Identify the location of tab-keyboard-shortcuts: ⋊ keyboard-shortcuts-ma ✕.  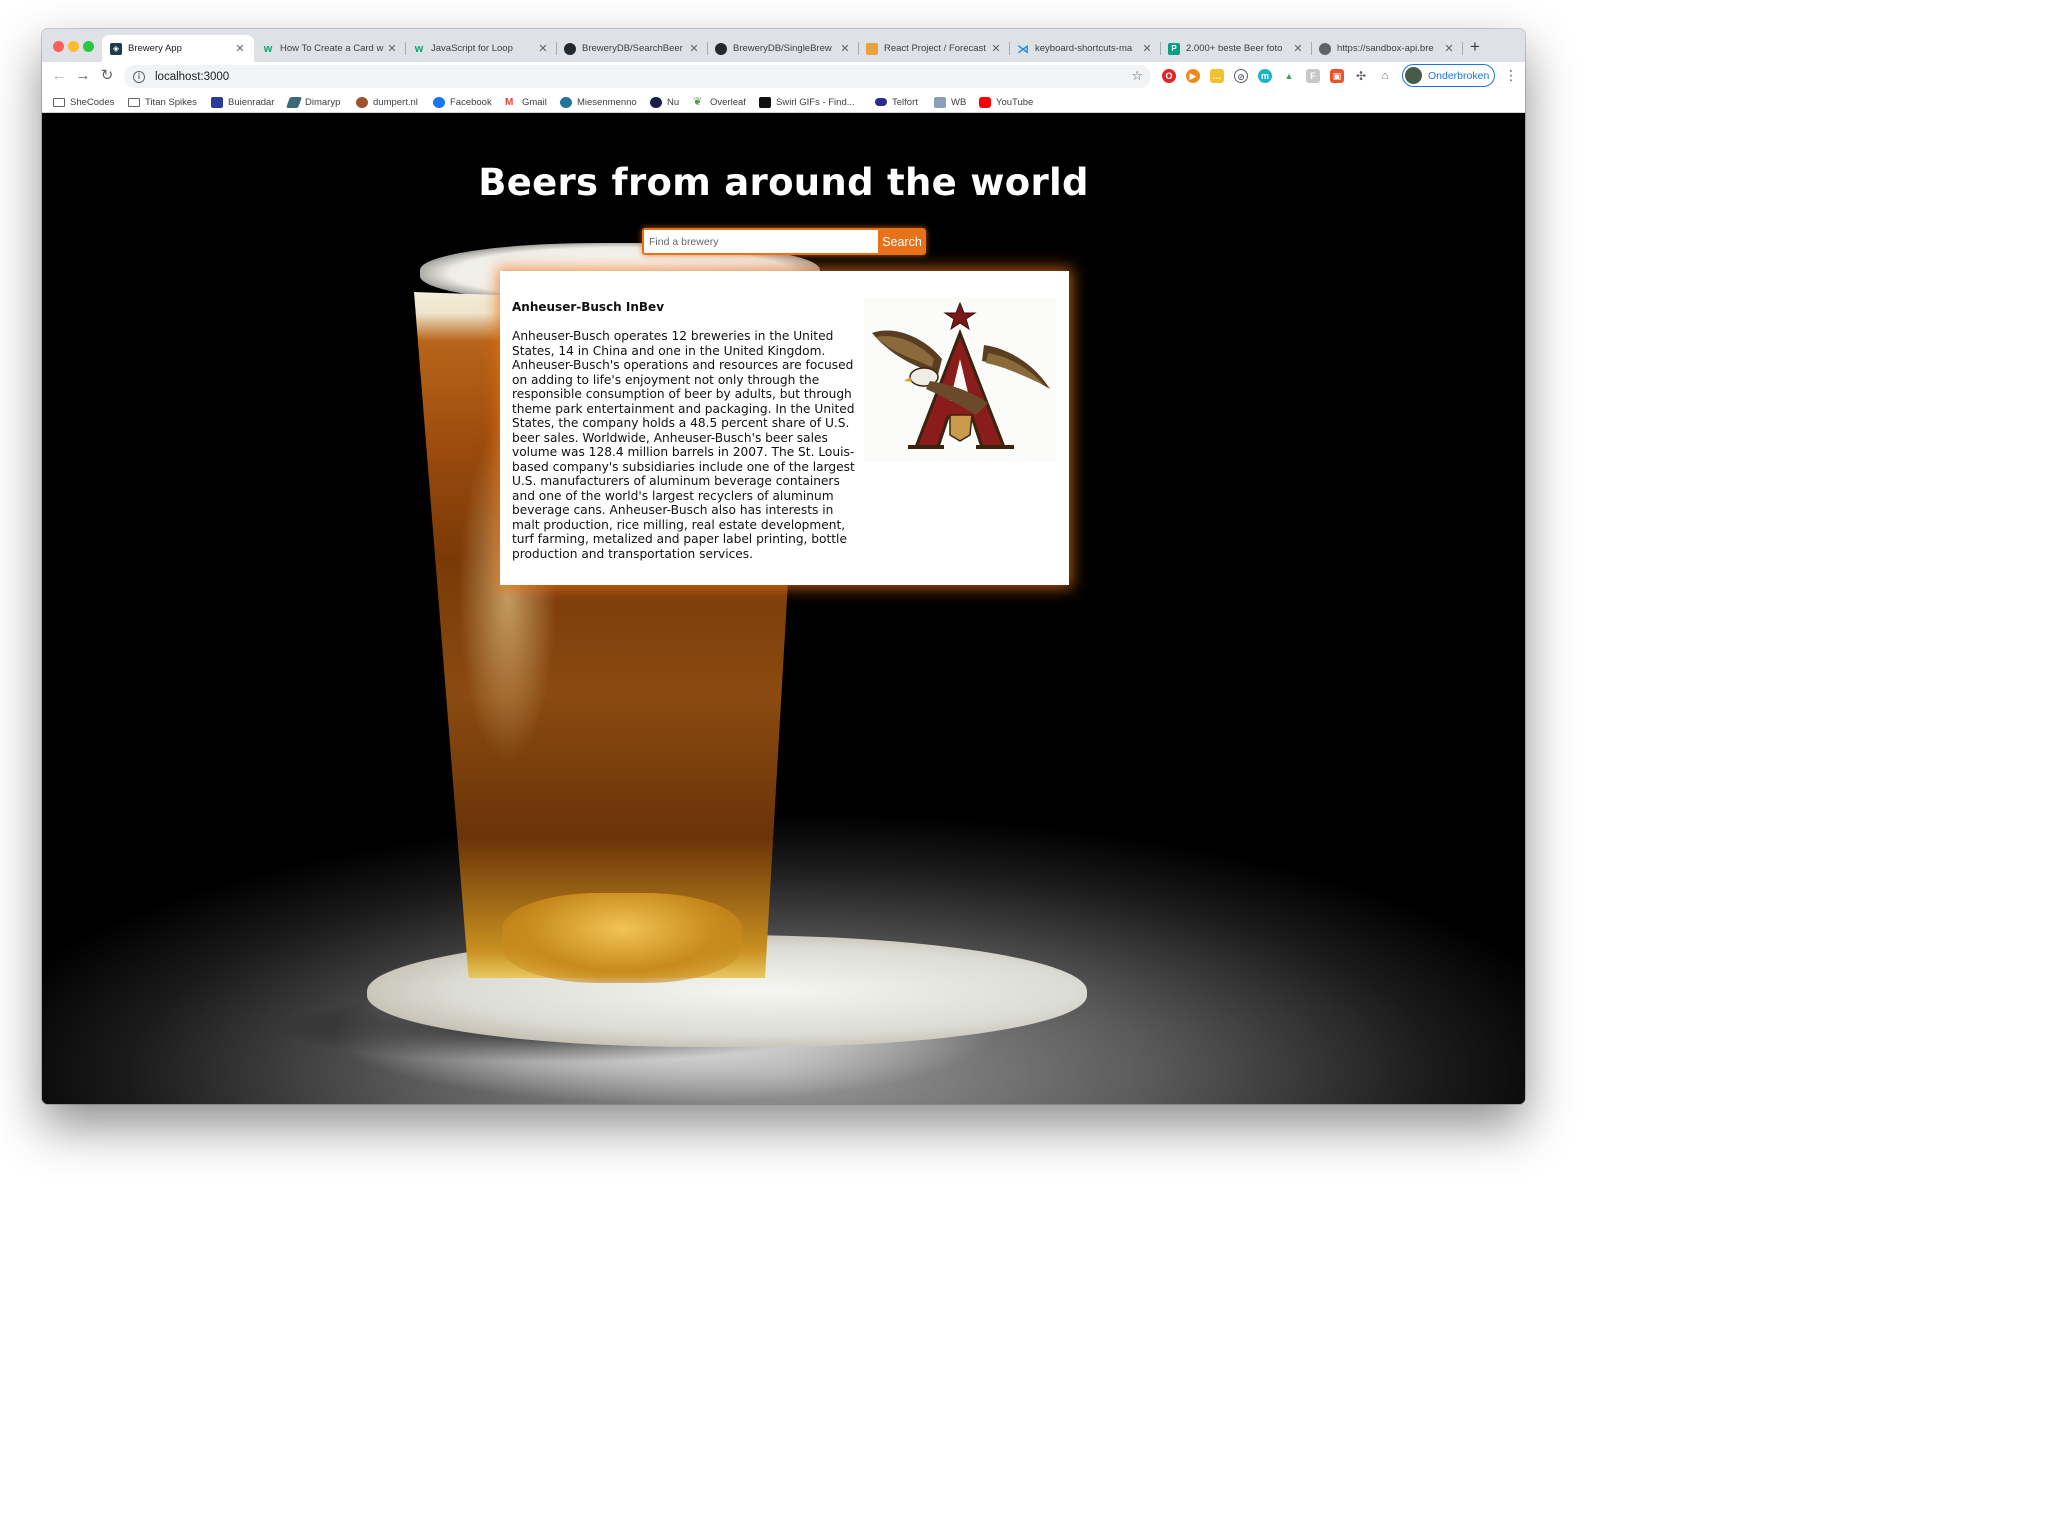
(1085, 48).